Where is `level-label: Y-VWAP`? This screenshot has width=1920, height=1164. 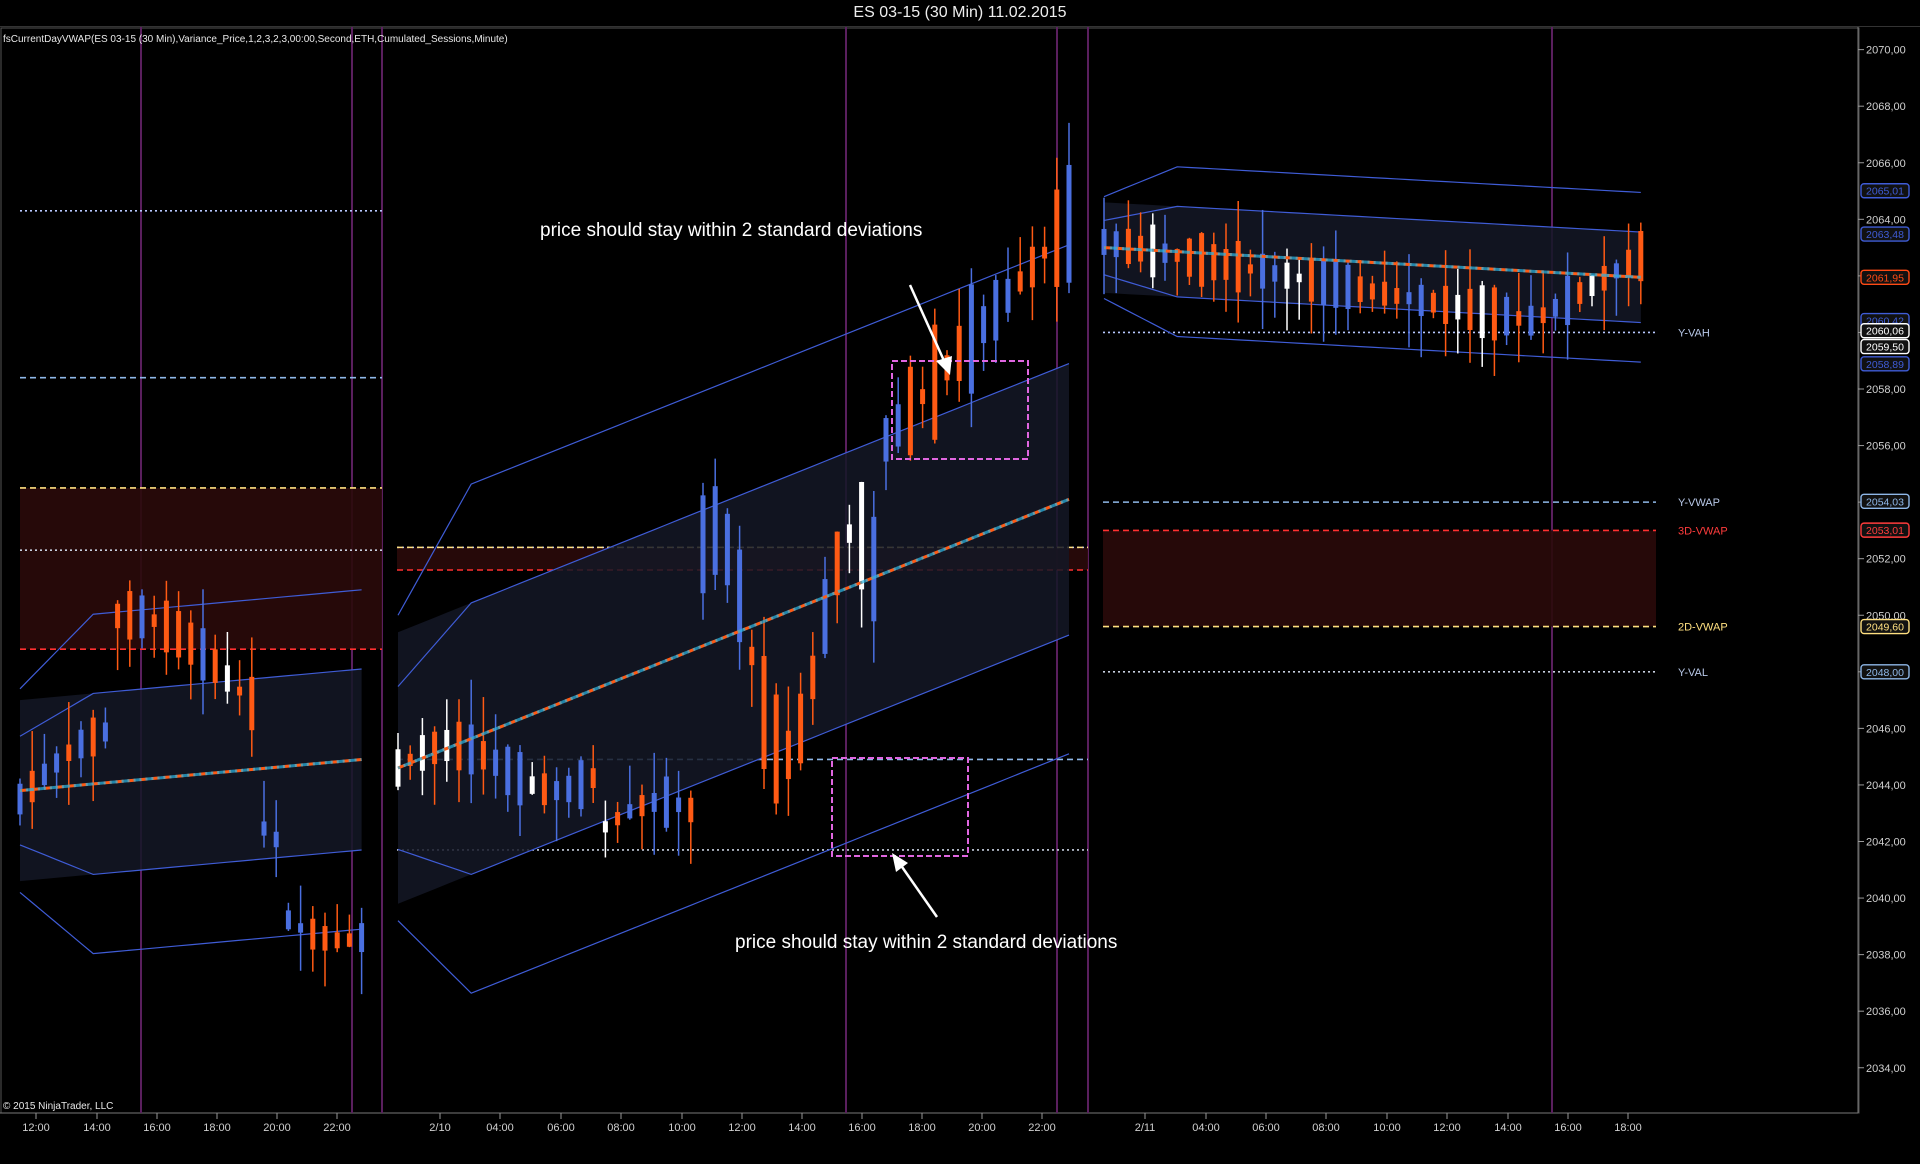 level-label: Y-VWAP is located at coordinates (1699, 503).